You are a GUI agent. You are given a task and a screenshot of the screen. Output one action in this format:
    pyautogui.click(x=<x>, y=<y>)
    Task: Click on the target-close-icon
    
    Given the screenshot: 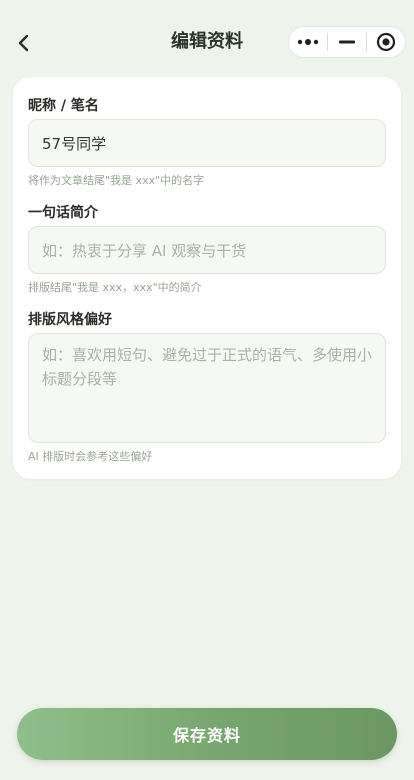 What is the action you would take?
    pyautogui.click(x=386, y=42)
    